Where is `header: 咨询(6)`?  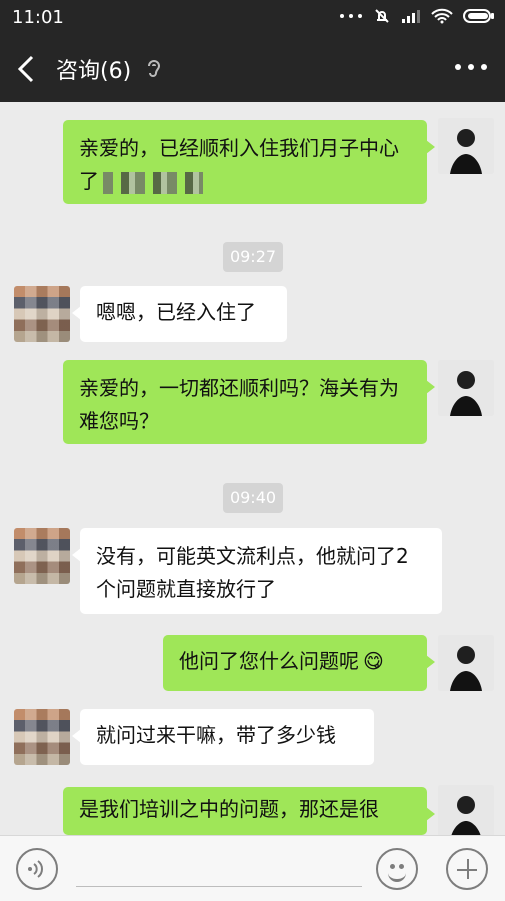
header: 咨询(6) is located at coordinates (252, 69).